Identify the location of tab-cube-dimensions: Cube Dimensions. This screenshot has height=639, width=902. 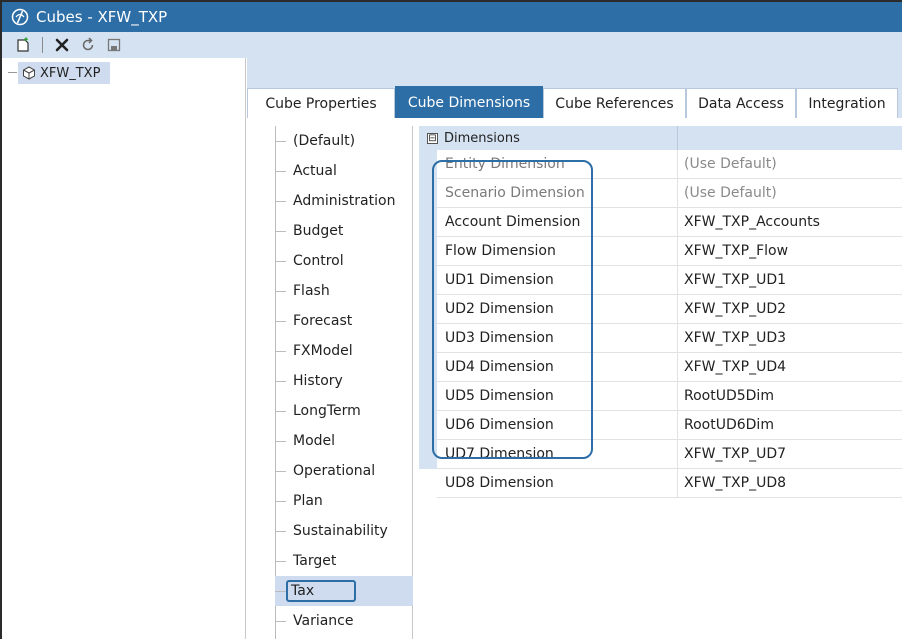
(469, 102).